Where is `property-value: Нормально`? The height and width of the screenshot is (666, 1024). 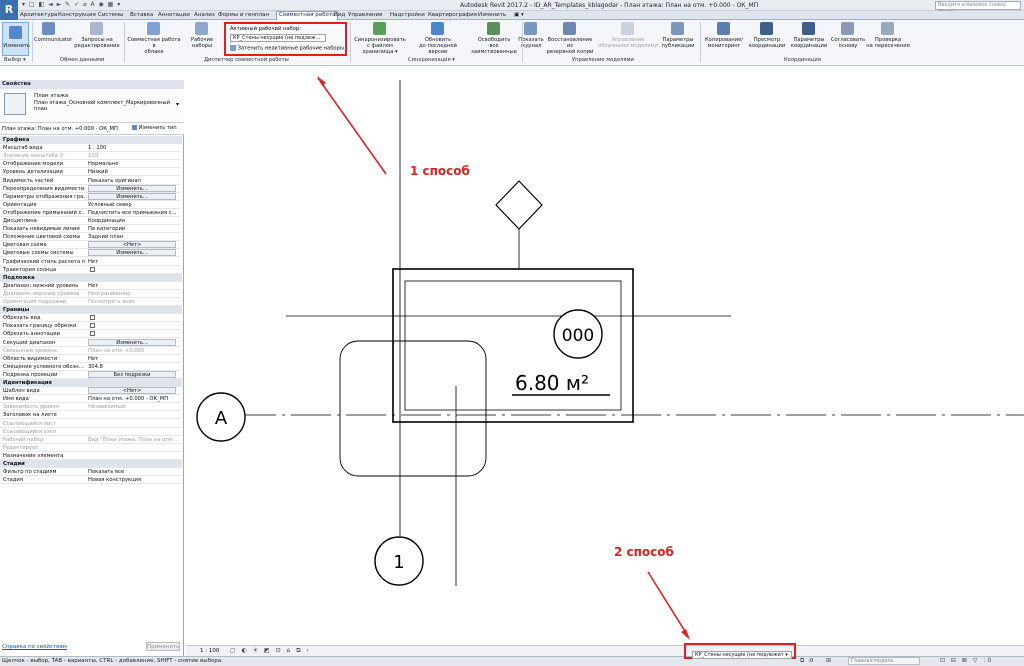
property-value: Нормально is located at coordinates (134, 164).